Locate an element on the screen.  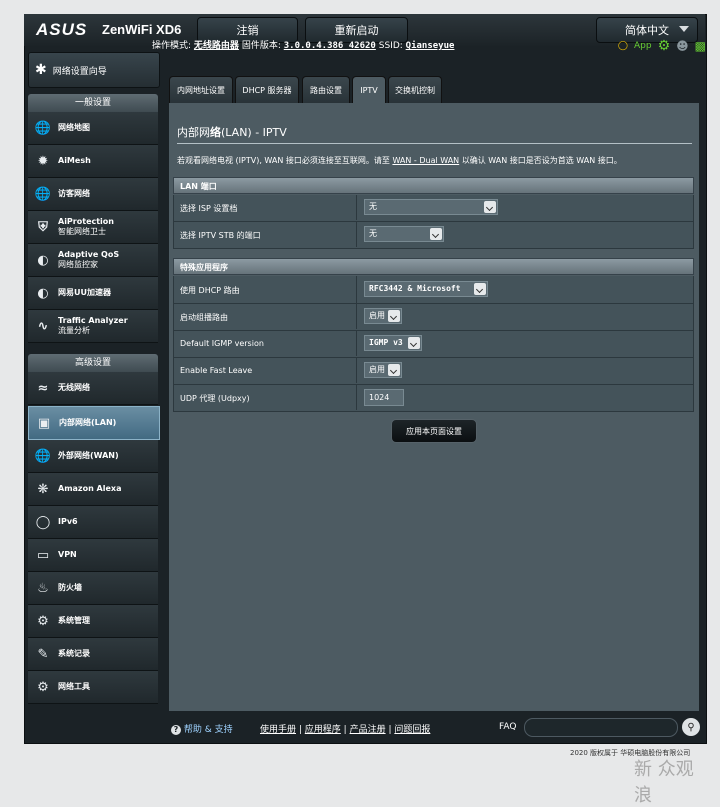
dhcp-routes-select: RFC3442 & Microsoft is located at coordinates (426, 289).